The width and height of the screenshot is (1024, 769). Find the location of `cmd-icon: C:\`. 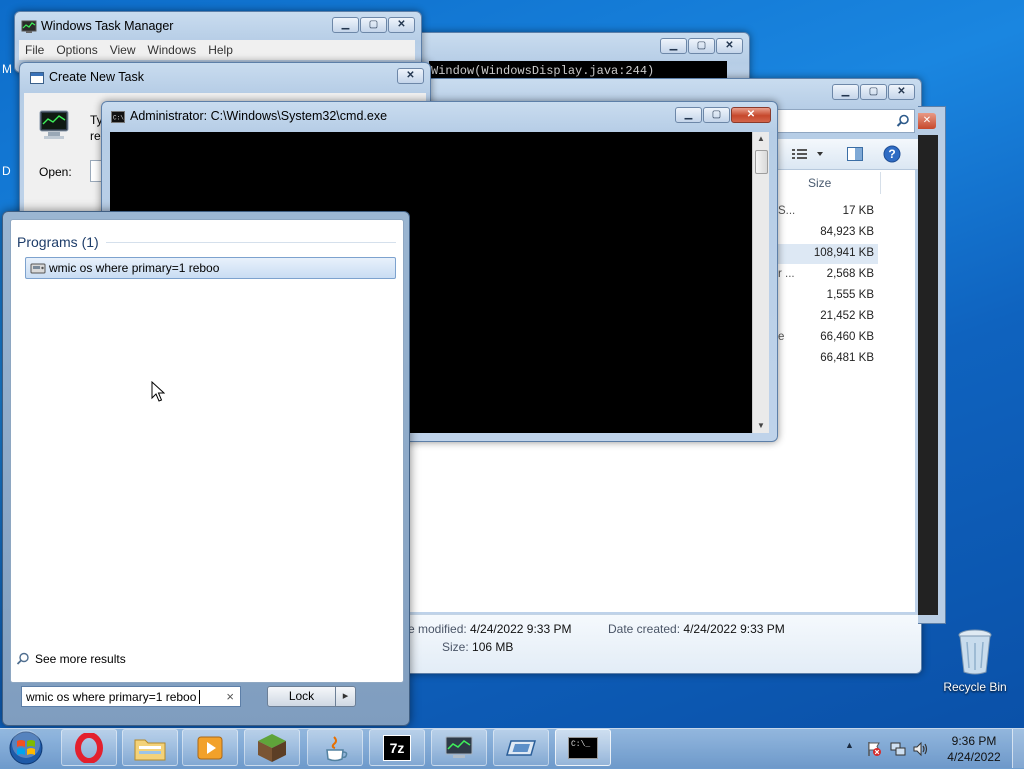

cmd-icon: C:\ is located at coordinates (118, 117).